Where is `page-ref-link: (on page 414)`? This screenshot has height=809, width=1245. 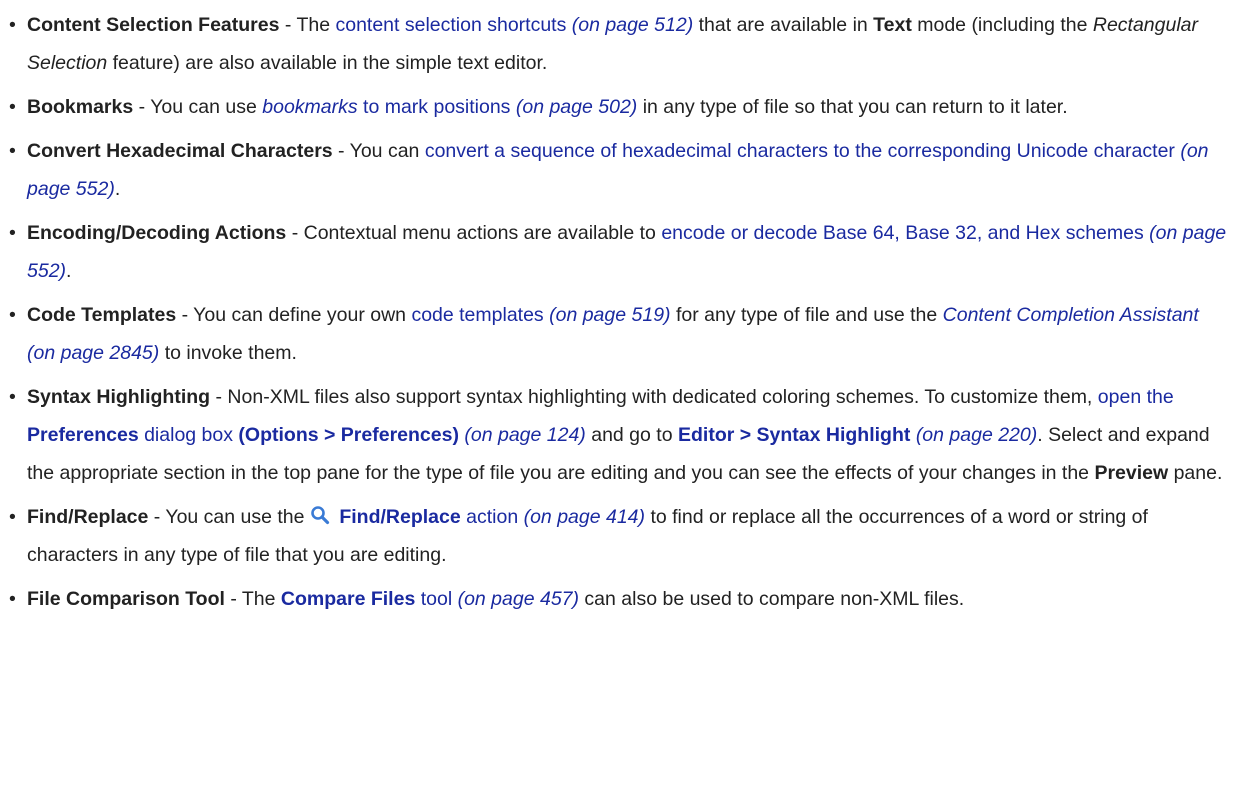
page-ref-link: (on page 414) is located at coordinates (584, 517).